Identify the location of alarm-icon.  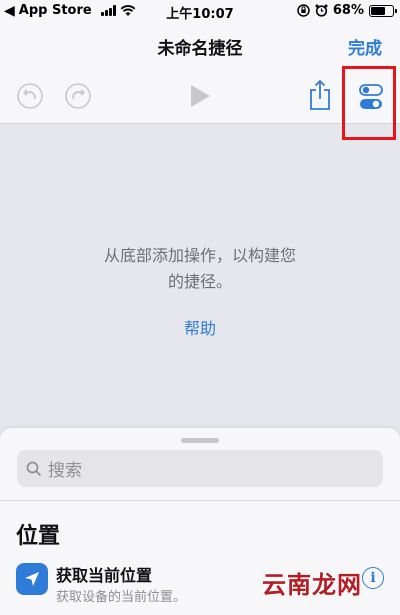
(321, 10).